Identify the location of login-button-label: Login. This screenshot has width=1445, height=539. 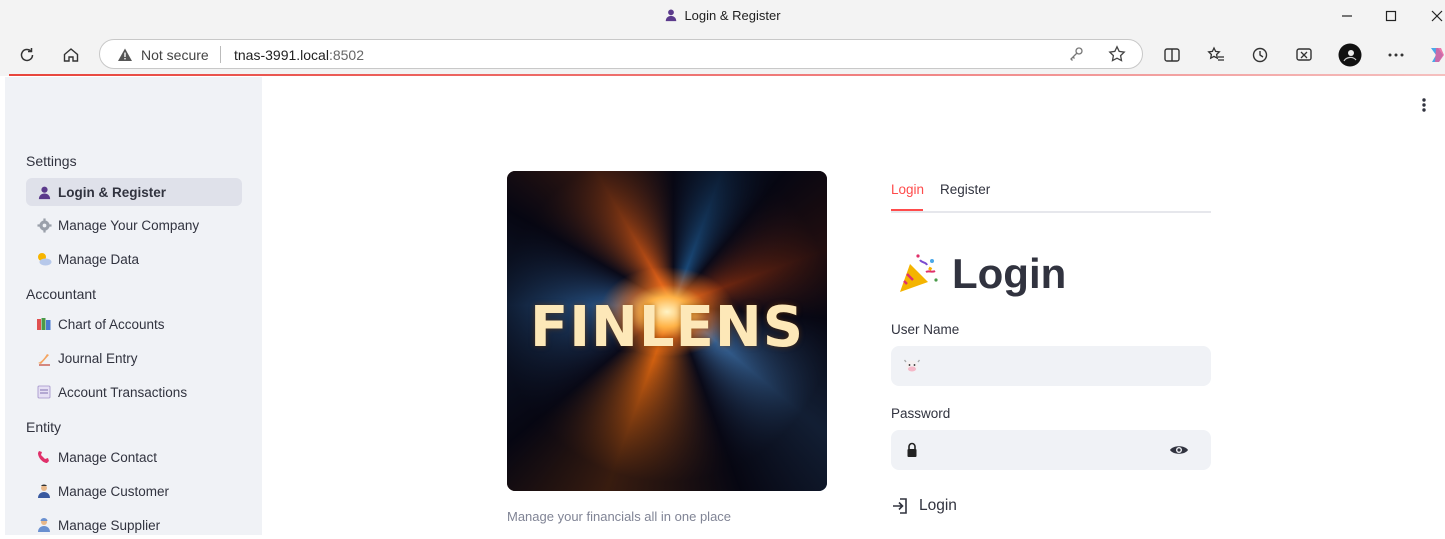
(938, 505).